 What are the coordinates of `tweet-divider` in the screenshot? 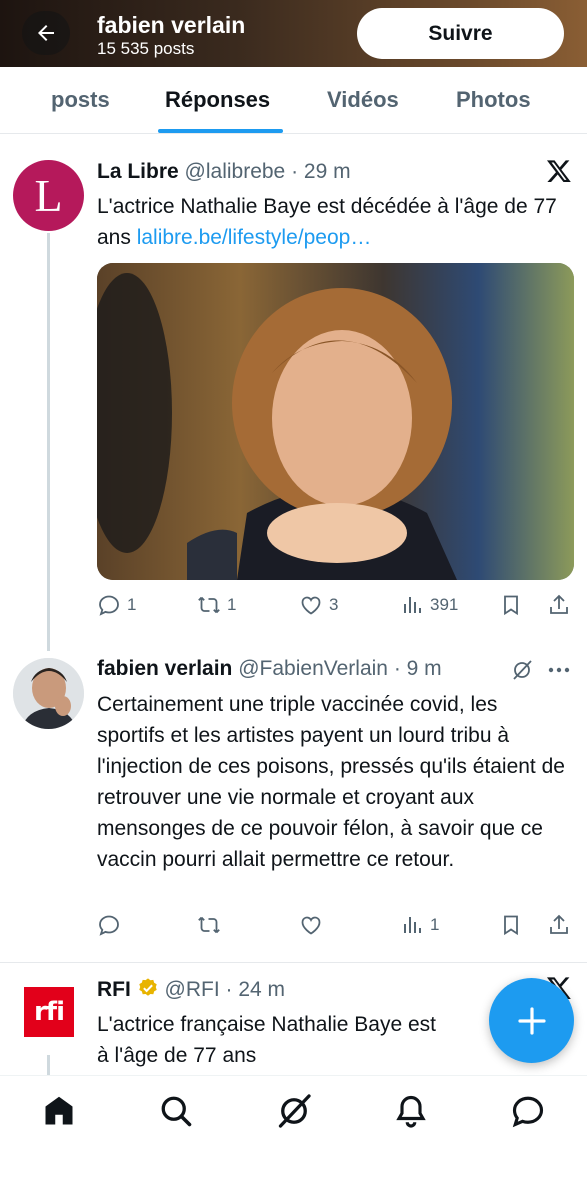 It's located at (293, 962).